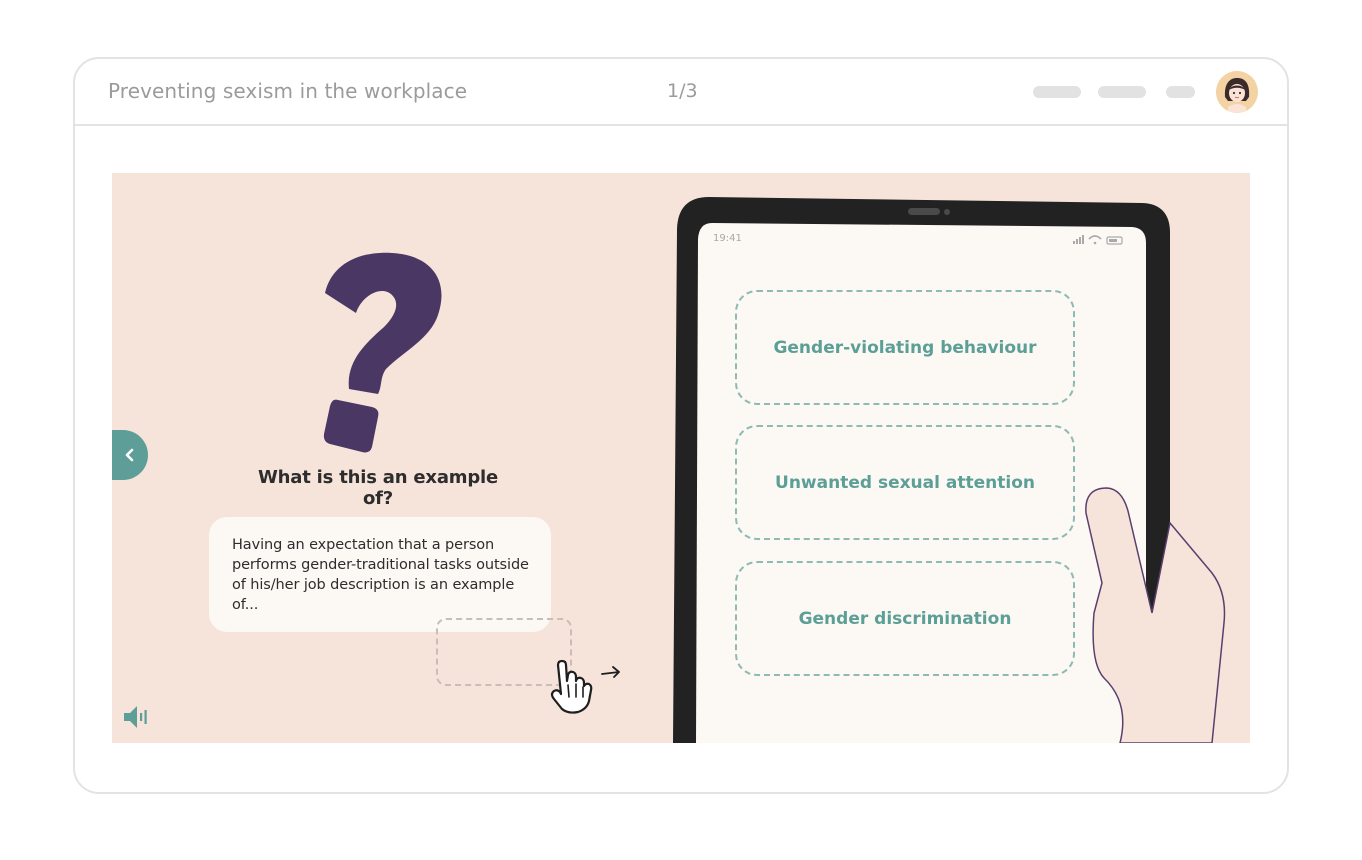 The height and width of the screenshot is (860, 1362). What do you see at coordinates (727, 238) in the screenshot?
I see `phone-clock: 19:41` at bounding box center [727, 238].